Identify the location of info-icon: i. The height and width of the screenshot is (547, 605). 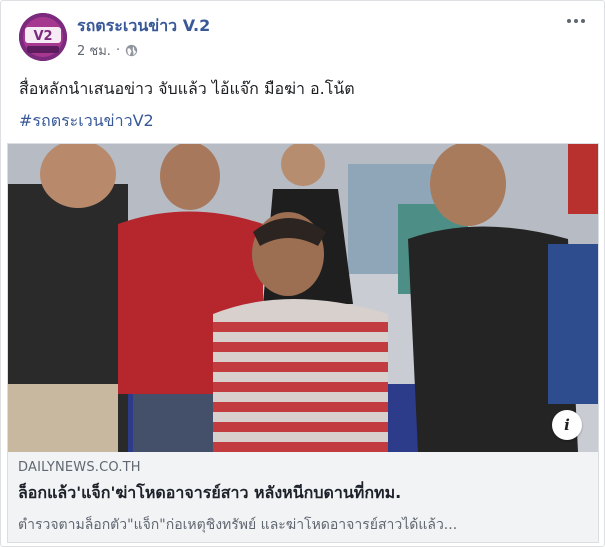
(567, 425).